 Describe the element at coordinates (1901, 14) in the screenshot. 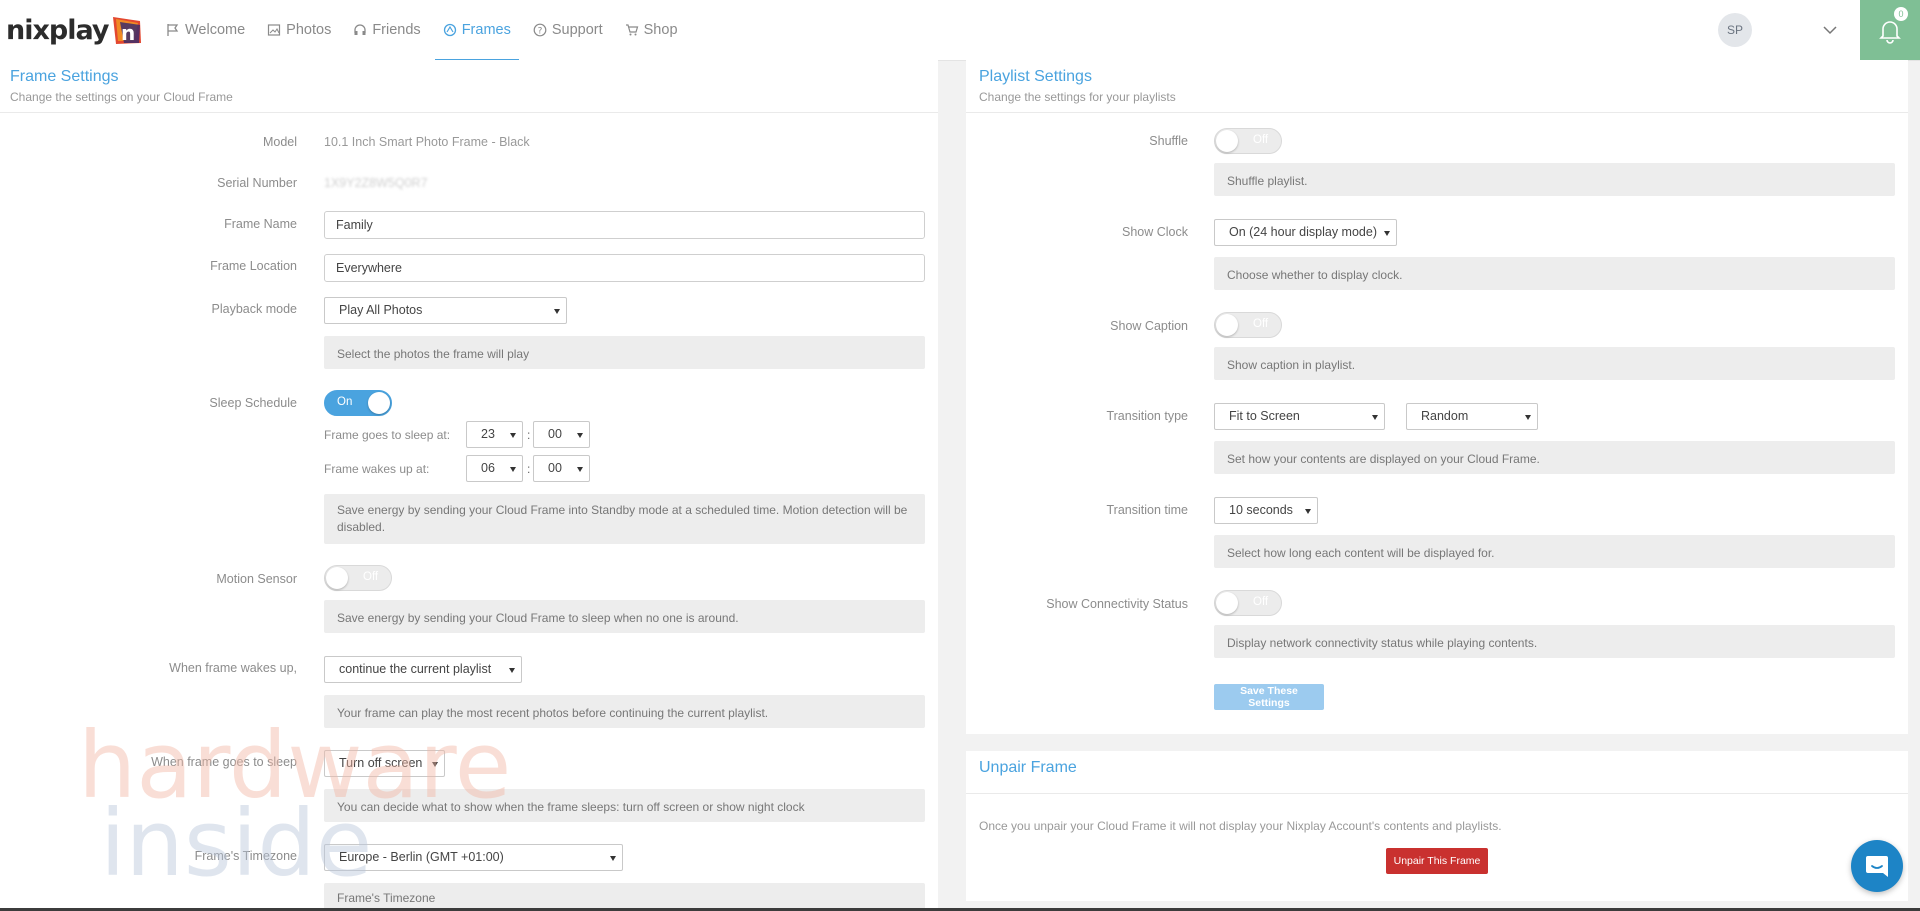

I see `notification-count-badge: 0` at that location.